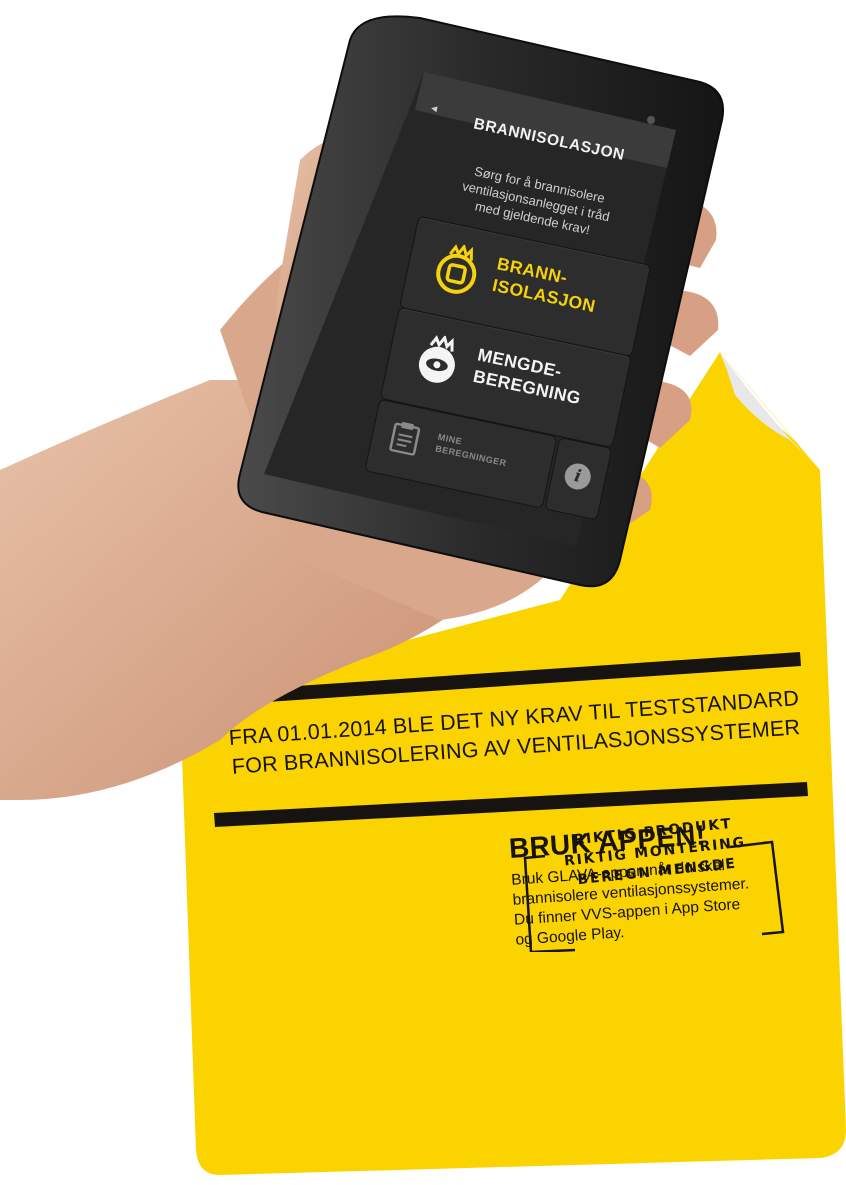  What do you see at coordinates (405, 439) in the screenshot?
I see `clipboard-icon` at bounding box center [405, 439].